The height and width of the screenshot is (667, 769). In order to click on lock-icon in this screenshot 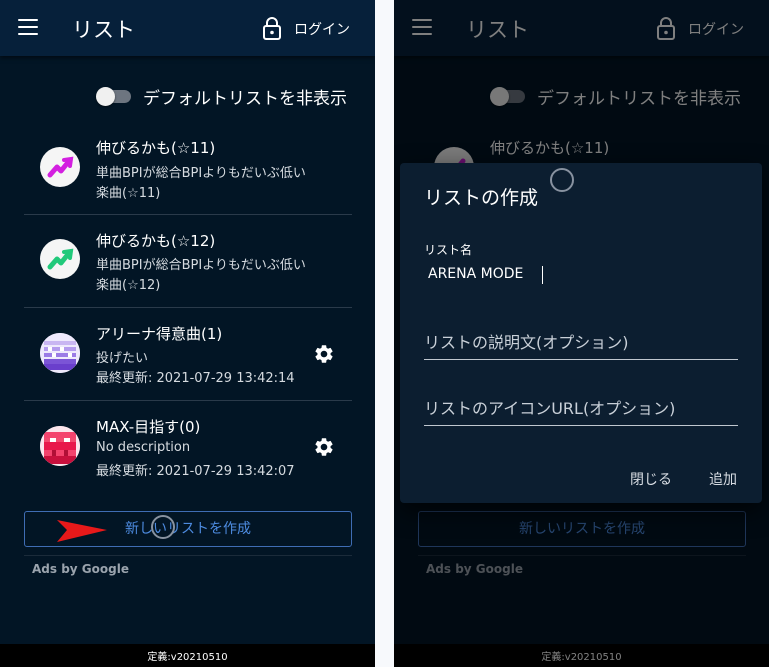, I will do `click(272, 28)`.